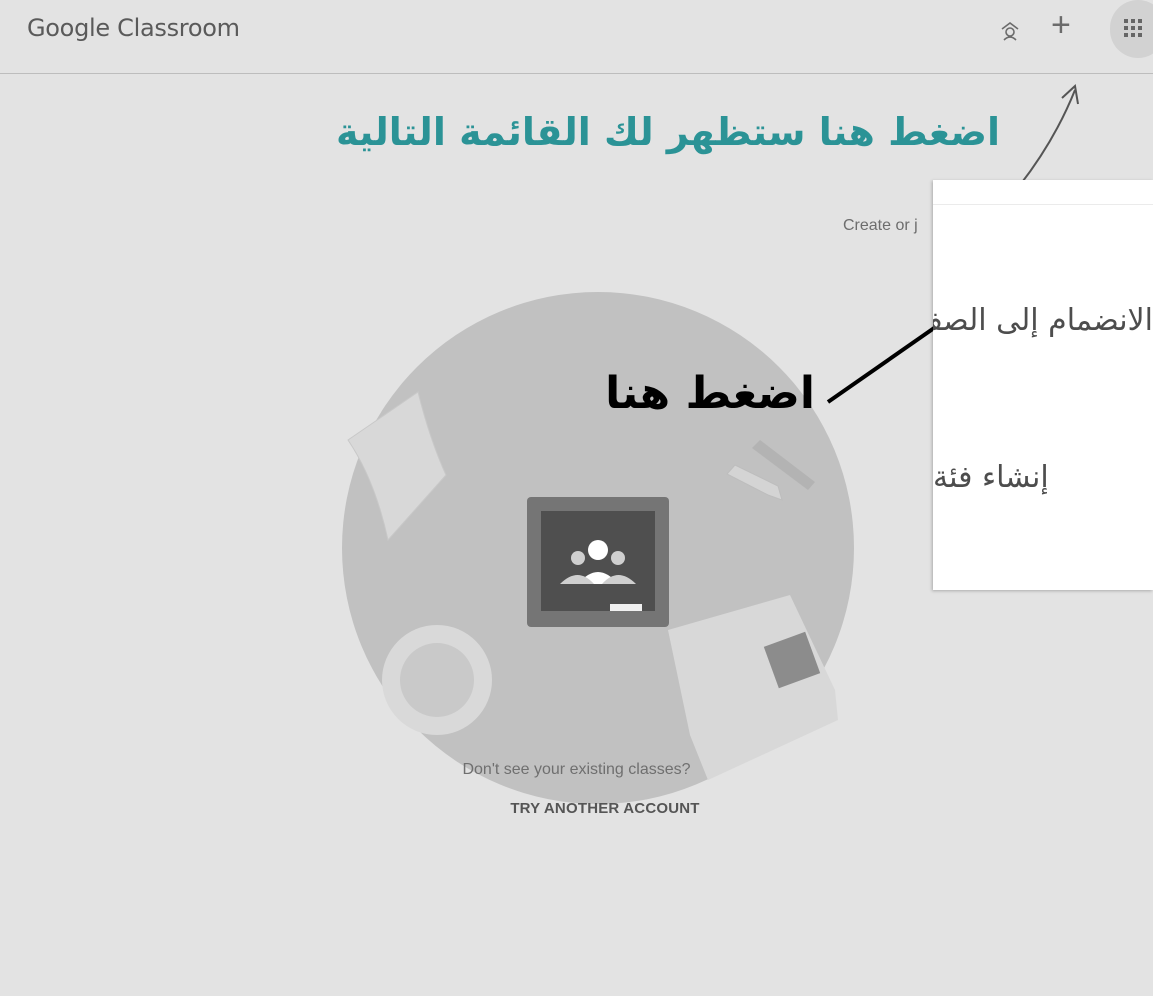 The image size is (1153, 996). What do you see at coordinates (576, 769) in the screenshot?
I see `existing-classes-hint: Don't see your existing classes?` at bounding box center [576, 769].